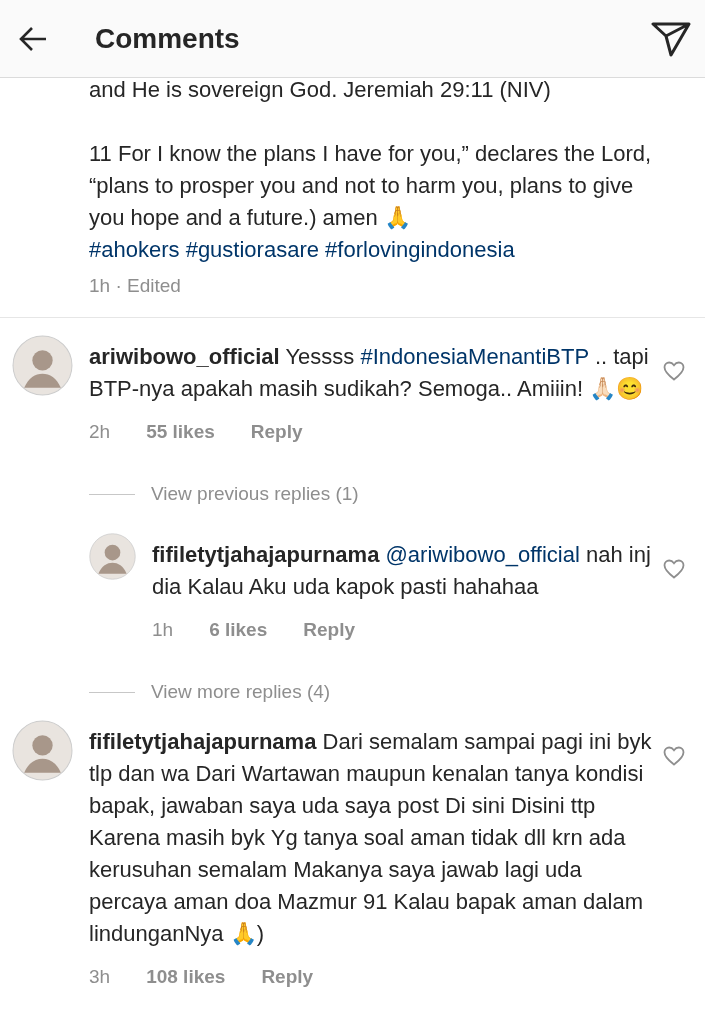 Image resolution: width=705 pixels, height=1013 pixels. Describe the element at coordinates (369, 373) in the screenshot. I see `comment-text: ariwibowo_official Yessss #IndonesiaMenantiBTP .. tapi BTP-nya apakah masih sudikah? Semoga.. Amiiin! 🙏🏻😊` at that location.